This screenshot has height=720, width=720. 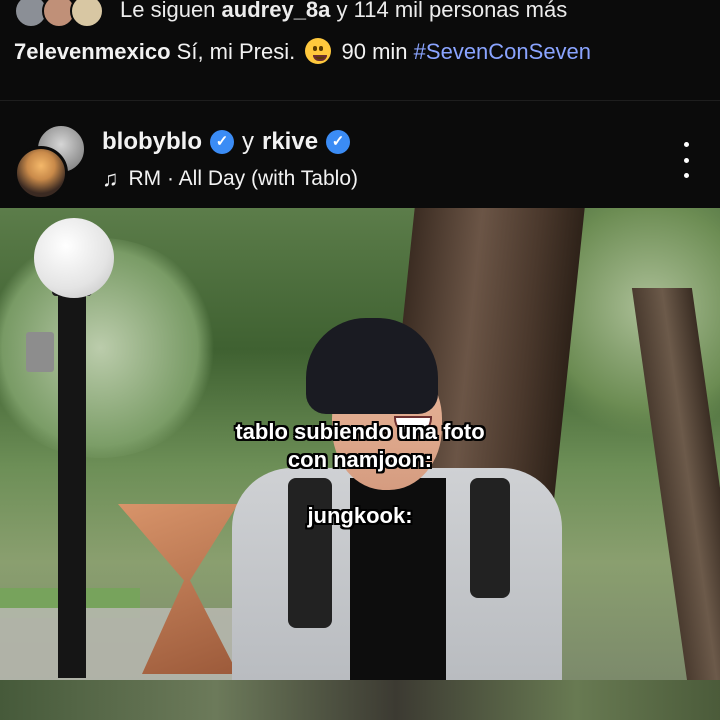 What do you see at coordinates (290, 142) in the screenshot?
I see `author-name-2: rkive` at bounding box center [290, 142].